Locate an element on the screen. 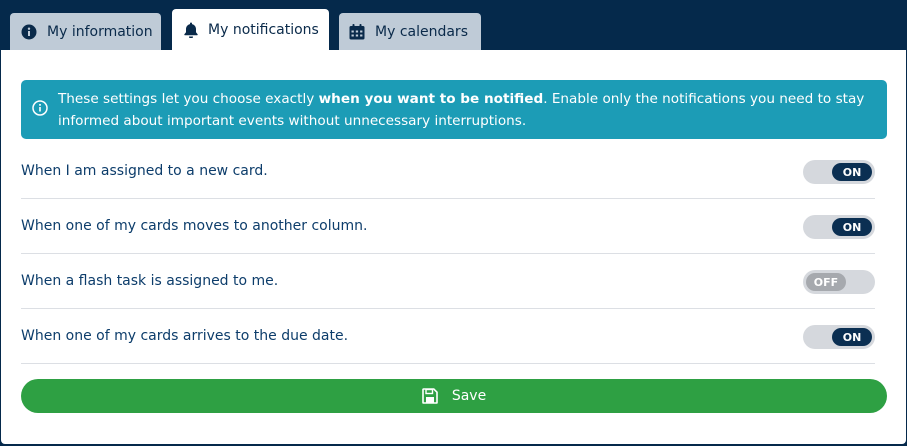  floppy-disk-icon is located at coordinates (430, 396).